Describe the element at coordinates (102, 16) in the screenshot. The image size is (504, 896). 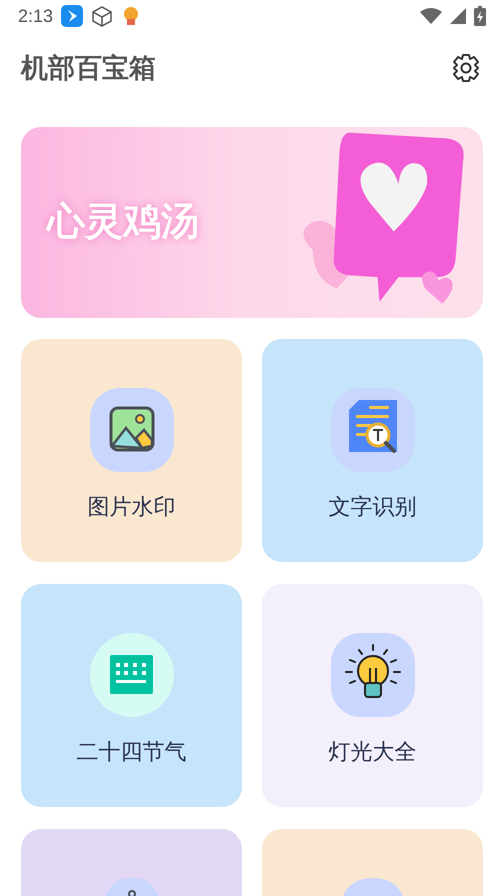
I see `cube-icon` at that location.